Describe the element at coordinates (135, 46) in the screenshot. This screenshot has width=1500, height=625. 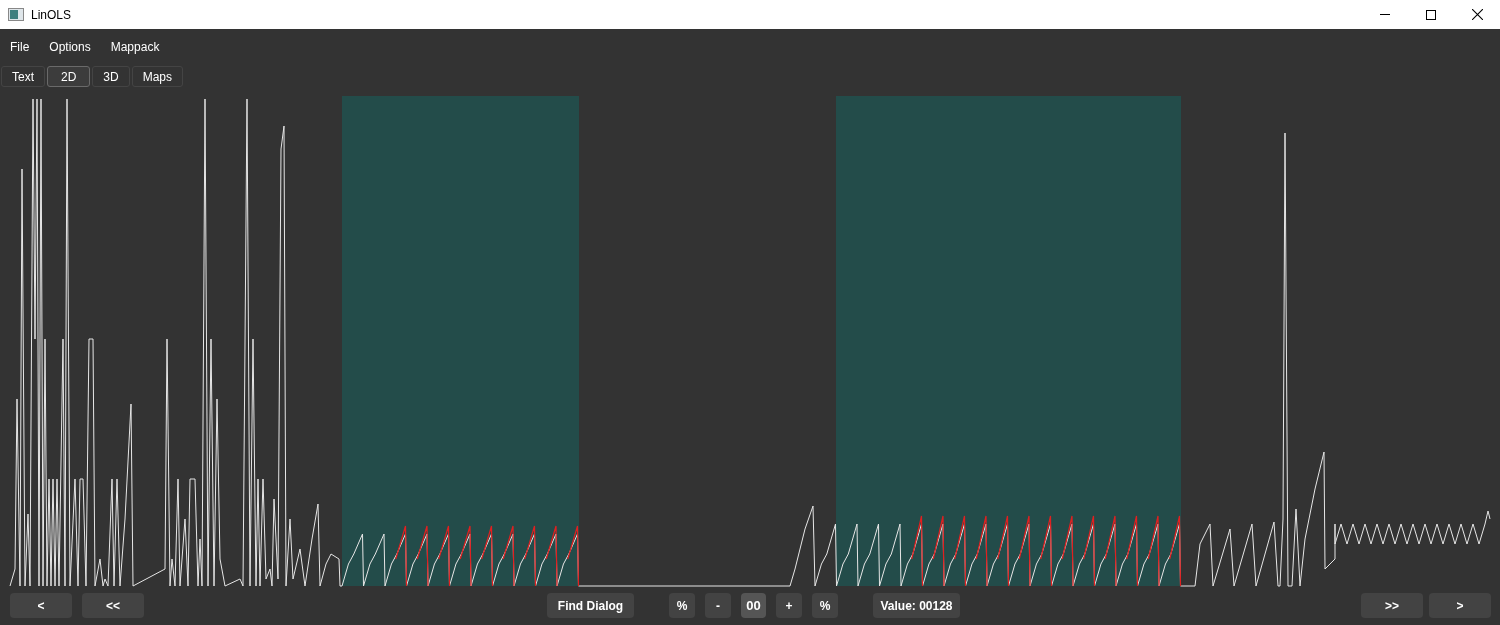
I see `menu-item: Mappack` at that location.